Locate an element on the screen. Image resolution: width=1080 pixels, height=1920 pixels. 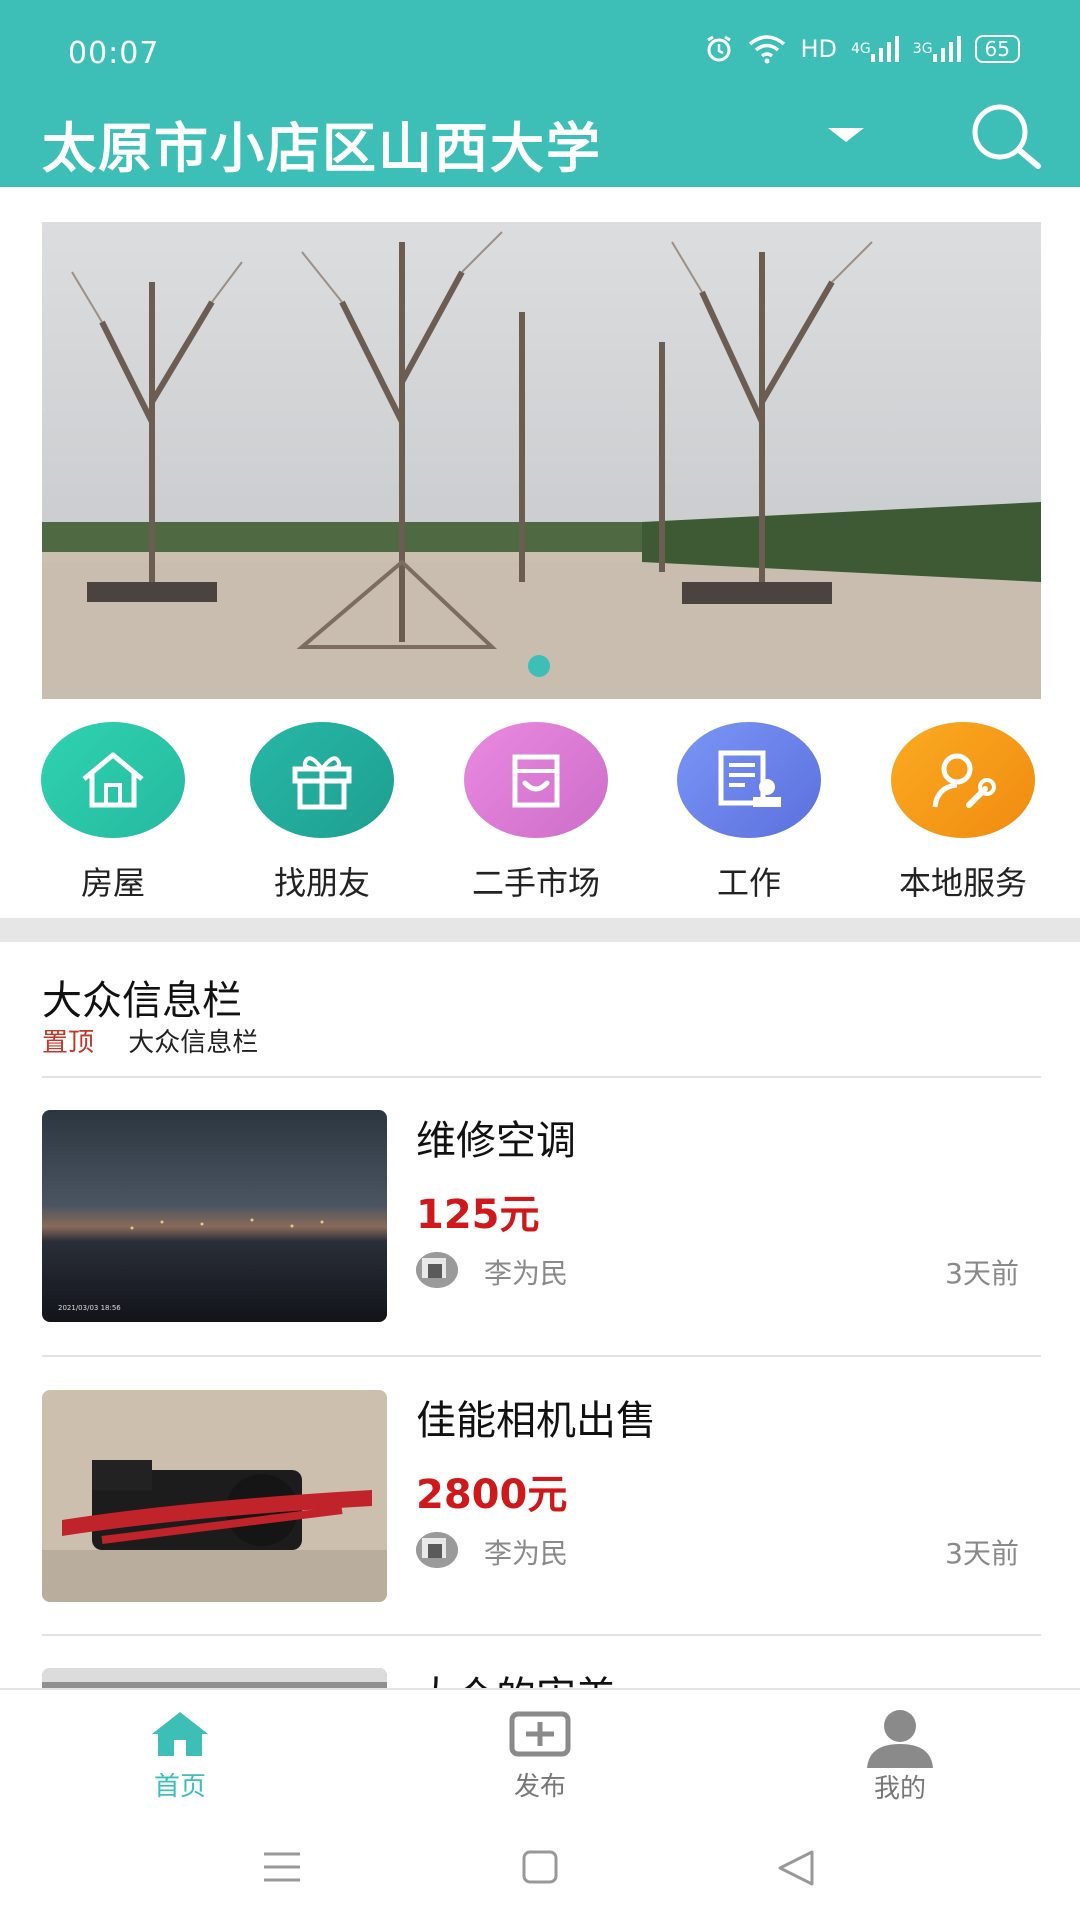
battery-level: 65 is located at coordinates (997, 49).